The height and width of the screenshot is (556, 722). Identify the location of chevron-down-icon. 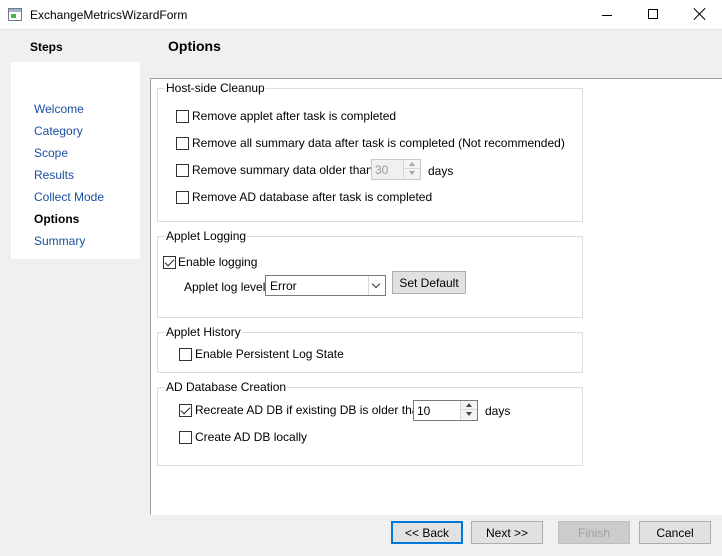
(376, 285).